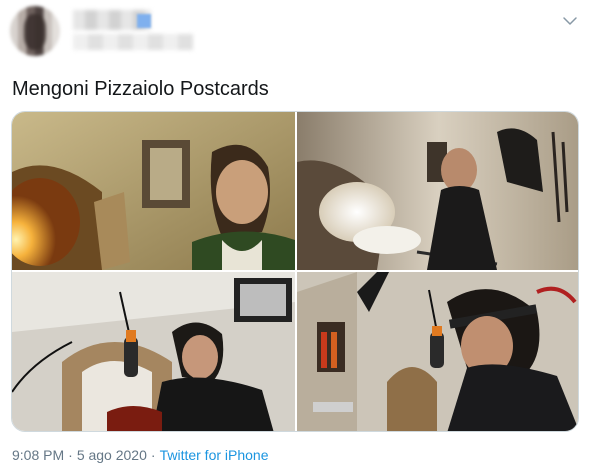  Describe the element at coordinates (140, 89) in the screenshot. I see `tweet-text: Mengoni Pizzaiolo Postcards` at that location.